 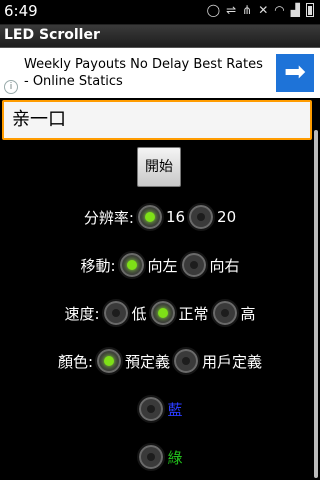 What do you see at coordinates (82, 313) in the screenshot?
I see `speed-label: 速度:` at bounding box center [82, 313].